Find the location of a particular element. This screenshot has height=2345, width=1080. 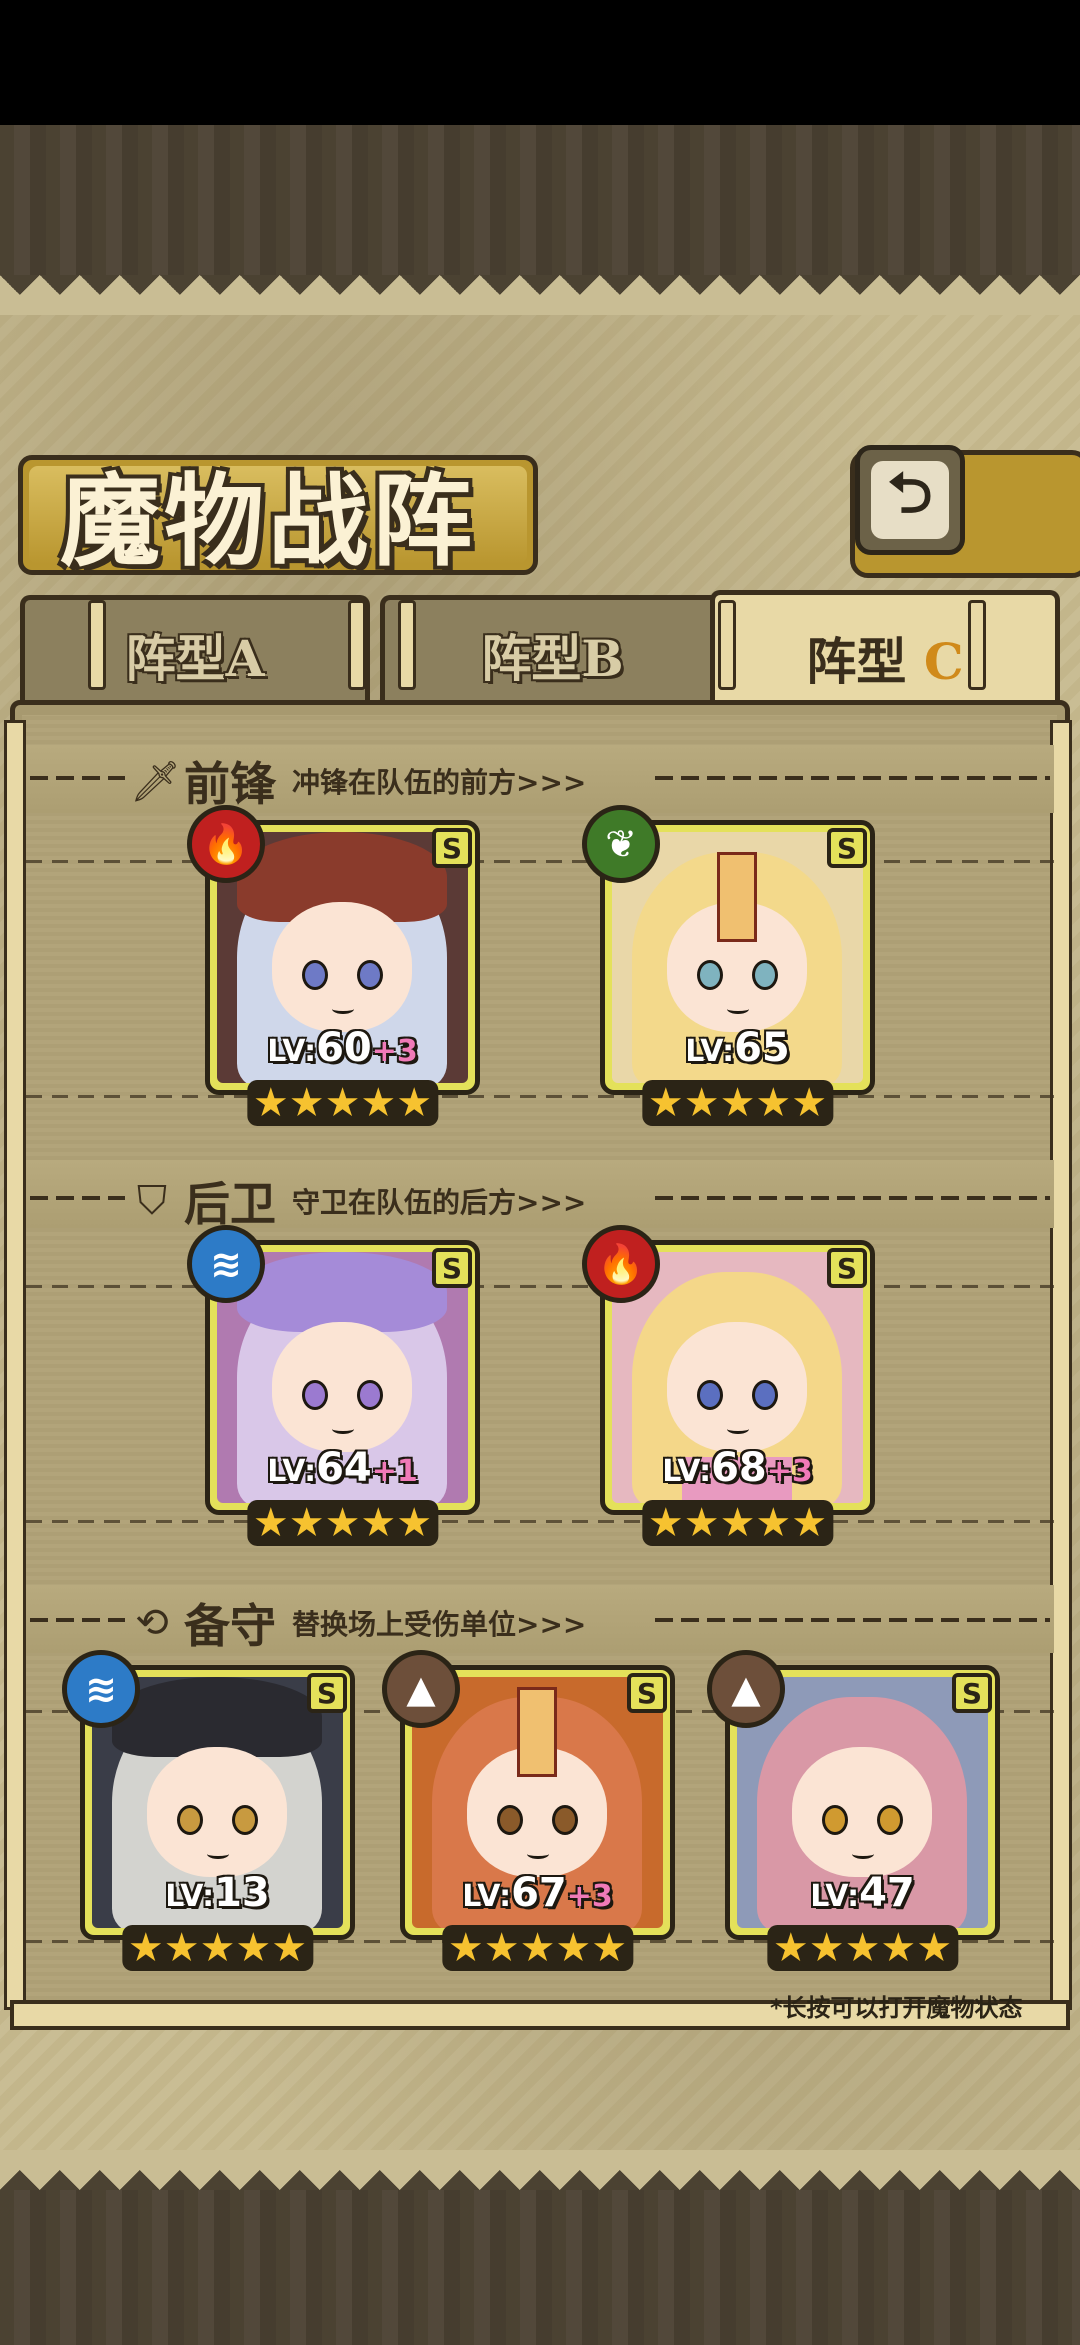

section-front-desc: 冲锋在队伍的前方>>> is located at coordinates (439, 782).